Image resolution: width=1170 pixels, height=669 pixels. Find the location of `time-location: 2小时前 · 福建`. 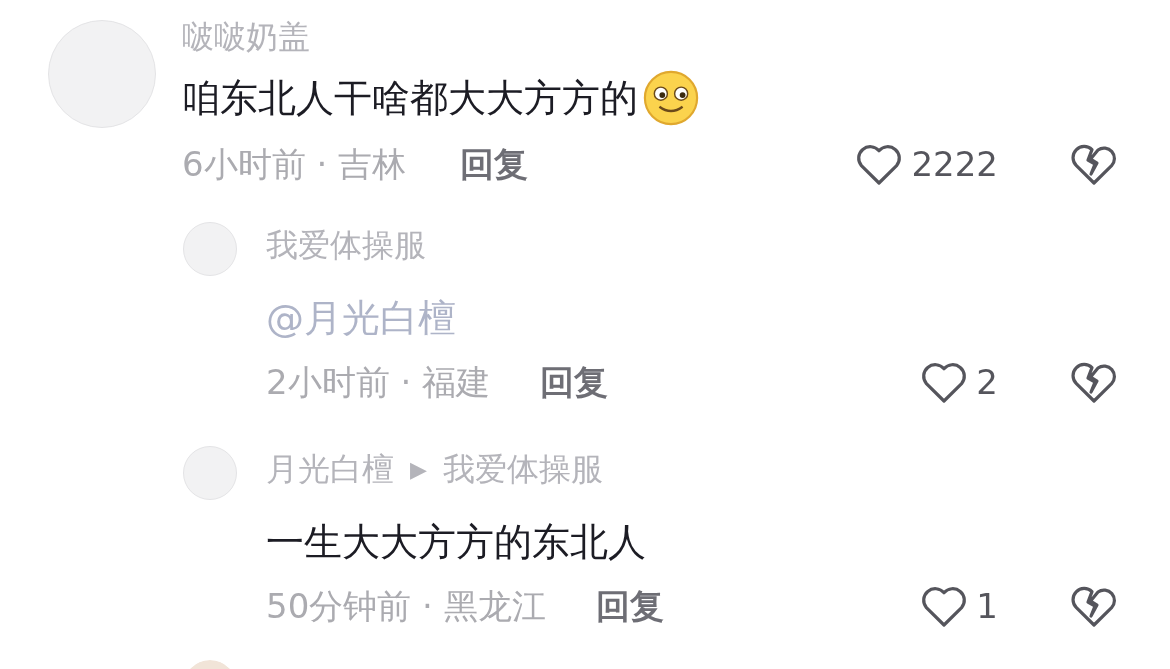

time-location: 2小时前 · 福建 is located at coordinates (378, 382).